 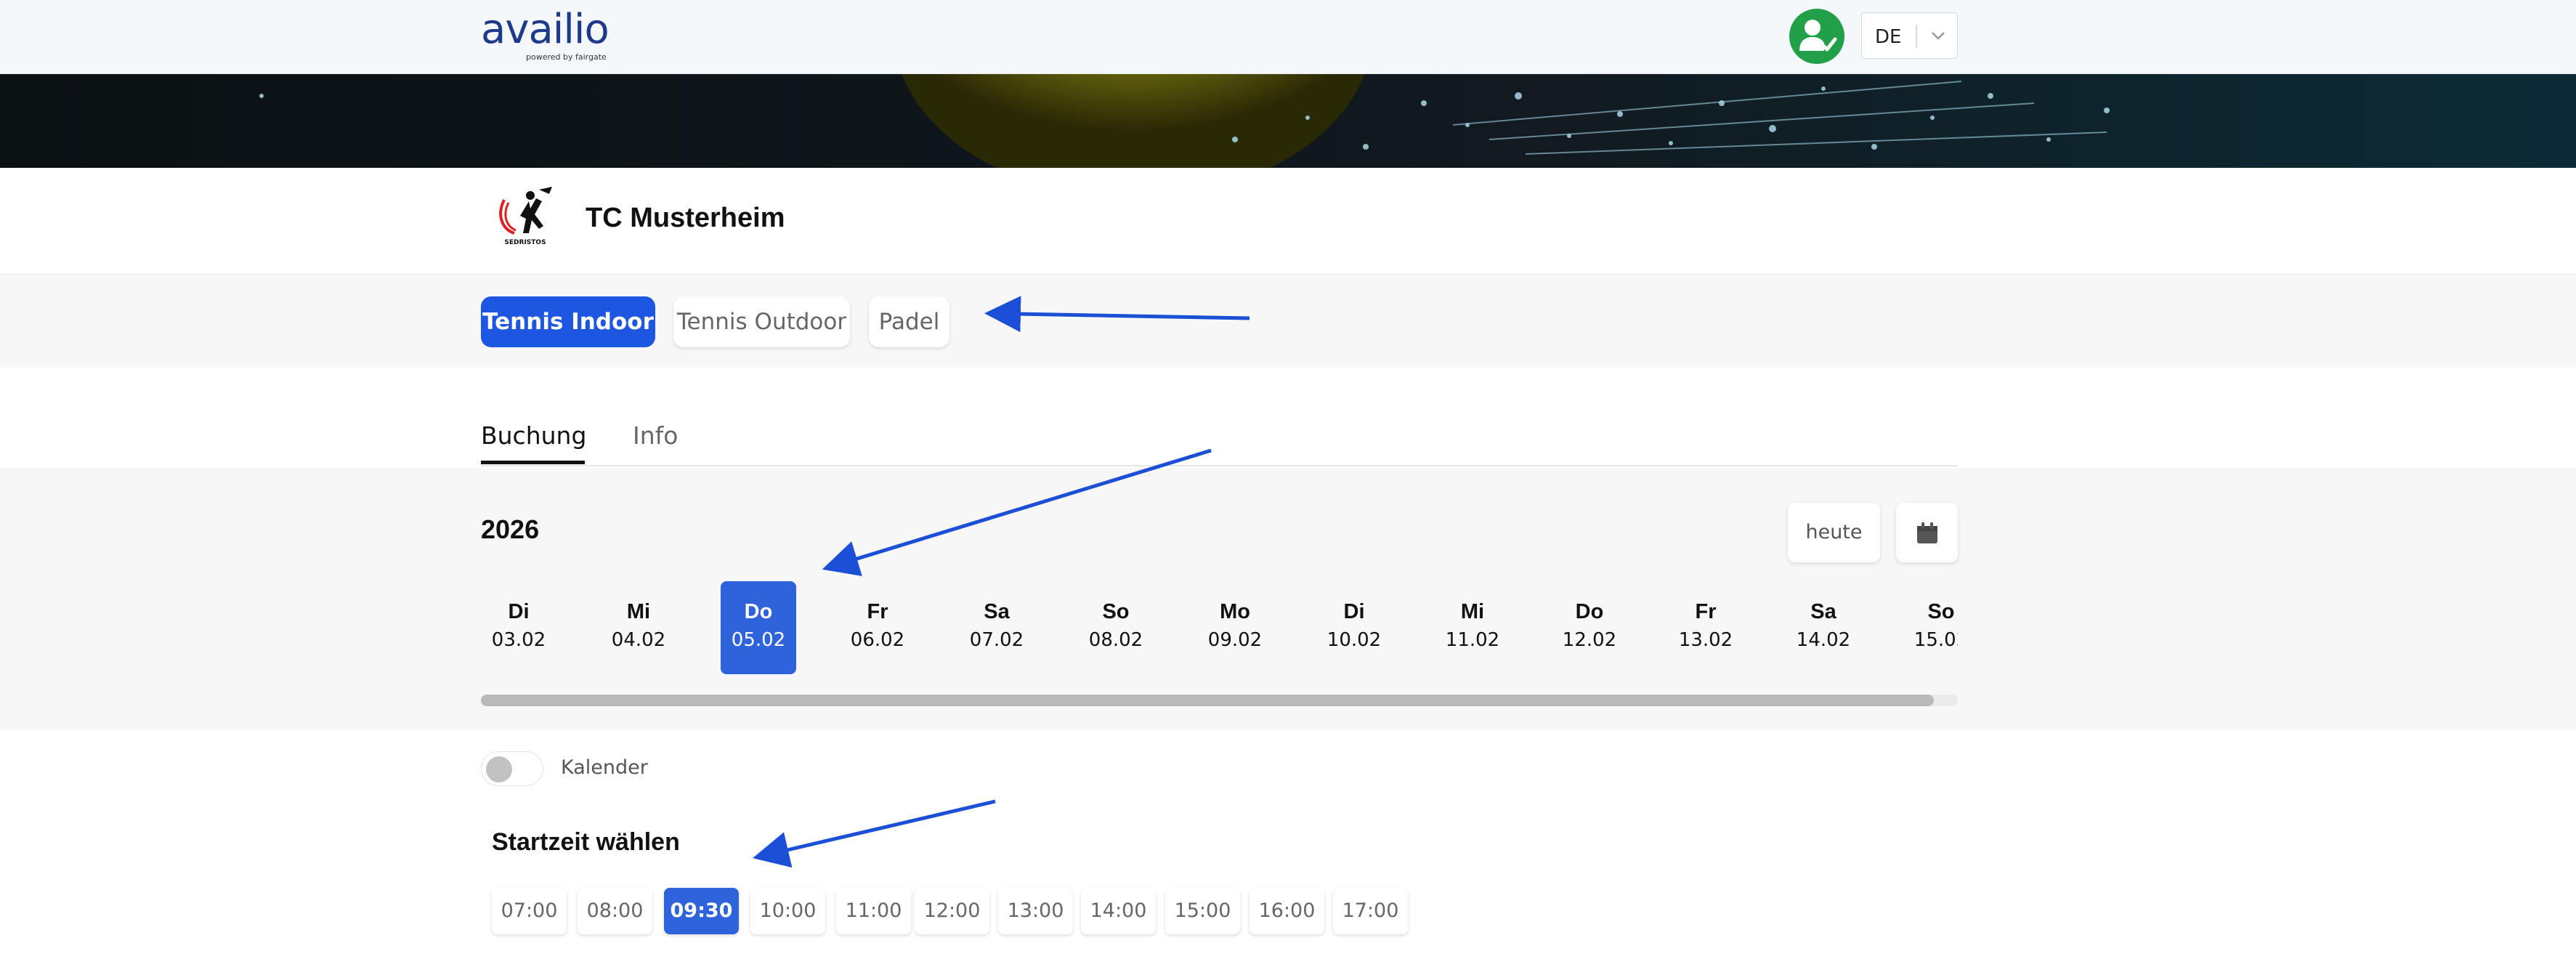 What do you see at coordinates (1370, 911) in the screenshot?
I see `time-slot: 17:00` at bounding box center [1370, 911].